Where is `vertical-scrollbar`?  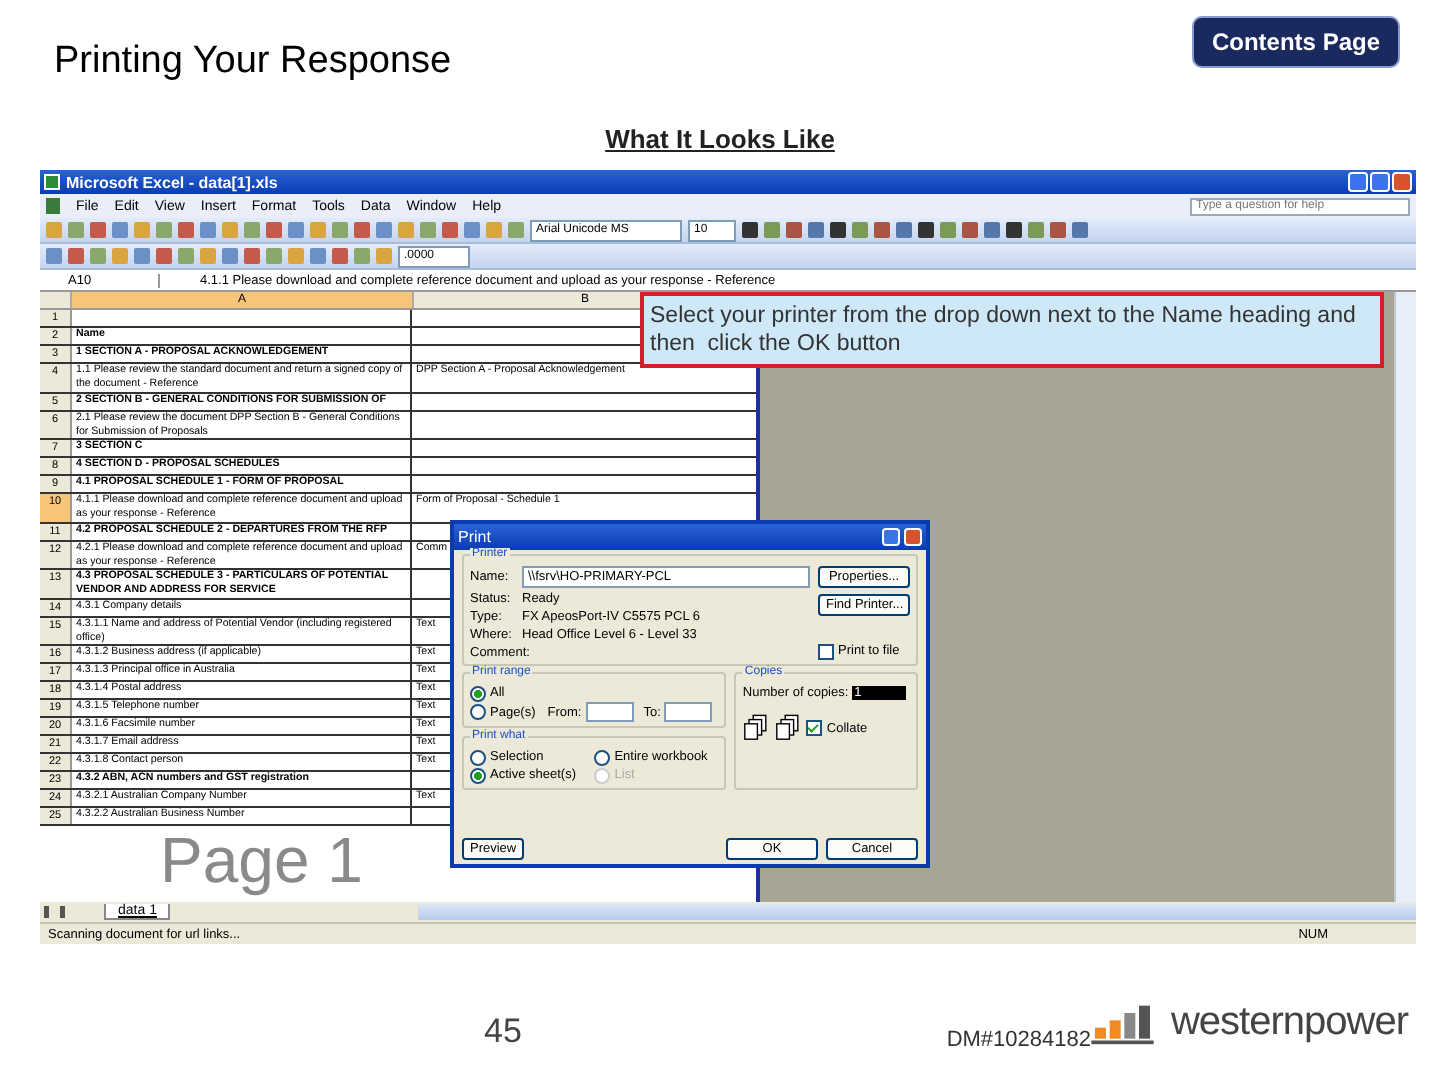
vertical-scrollbar is located at coordinates (1405, 597).